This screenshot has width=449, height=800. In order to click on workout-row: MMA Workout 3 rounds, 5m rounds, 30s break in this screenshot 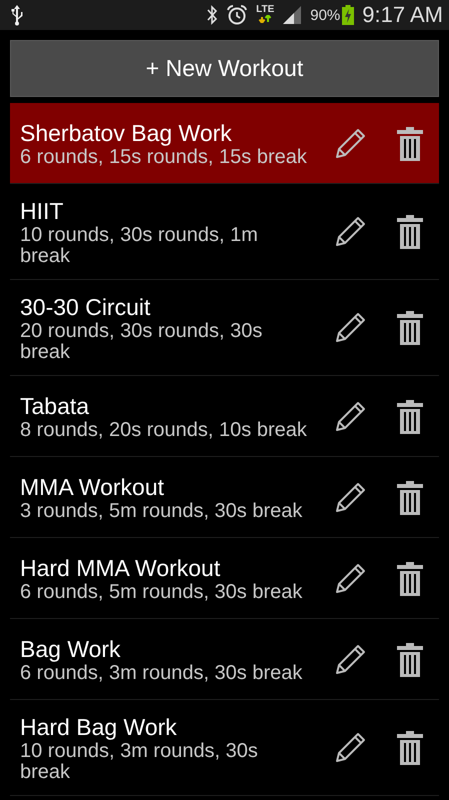, I will do `click(224, 497)`.